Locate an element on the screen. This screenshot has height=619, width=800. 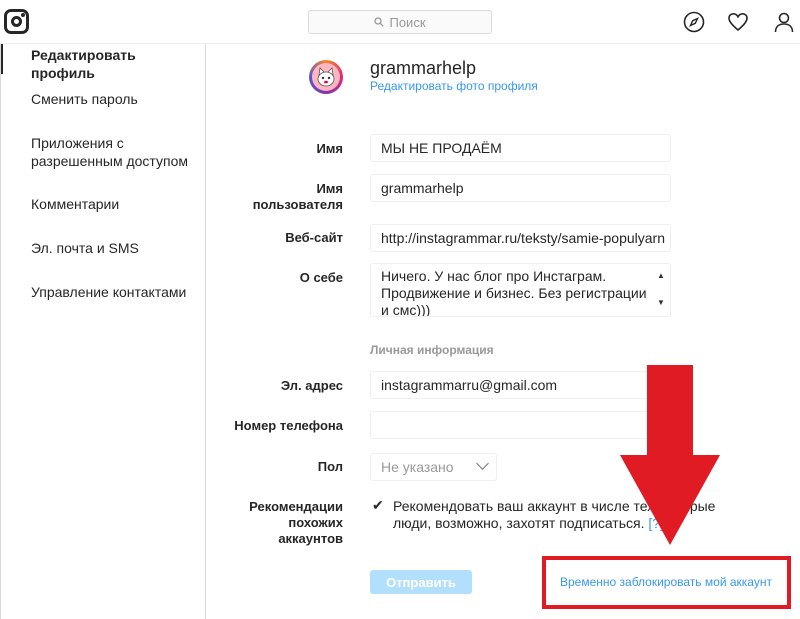
instagram-logo-icon is located at coordinates (16, 21).